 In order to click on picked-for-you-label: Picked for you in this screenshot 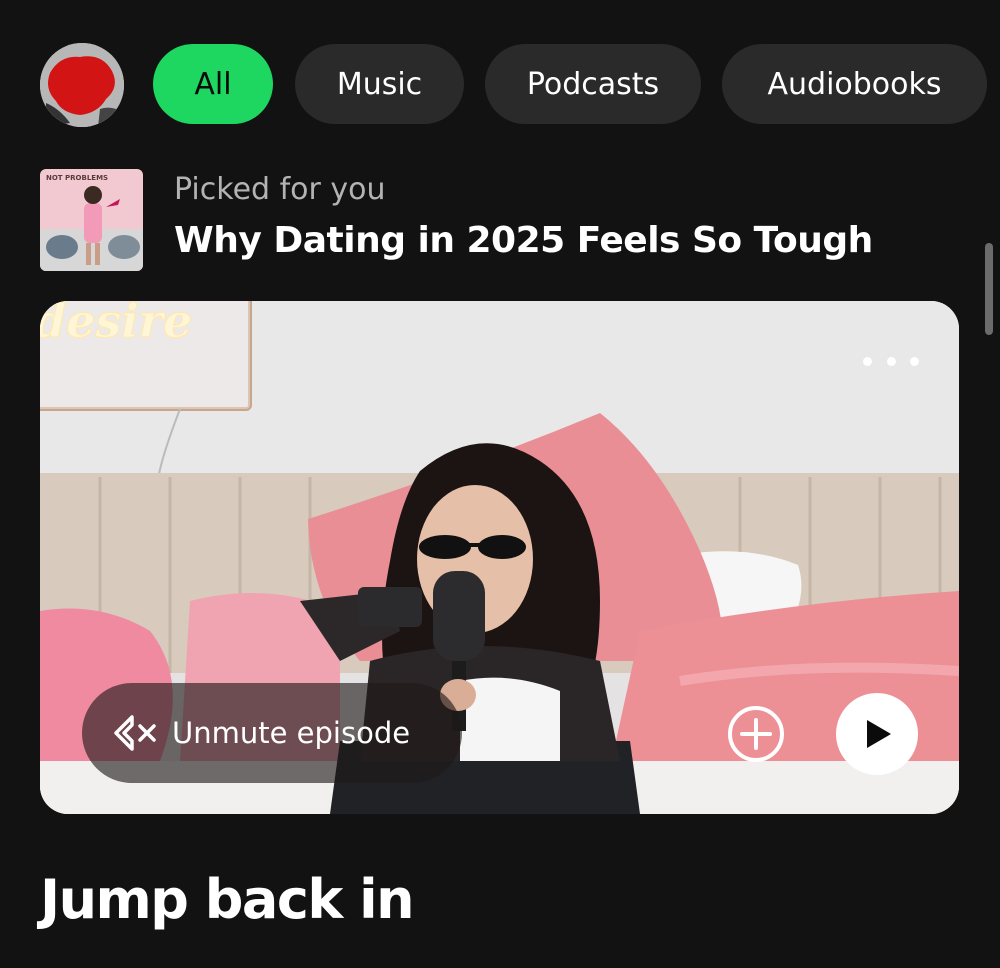, I will do `click(280, 189)`.